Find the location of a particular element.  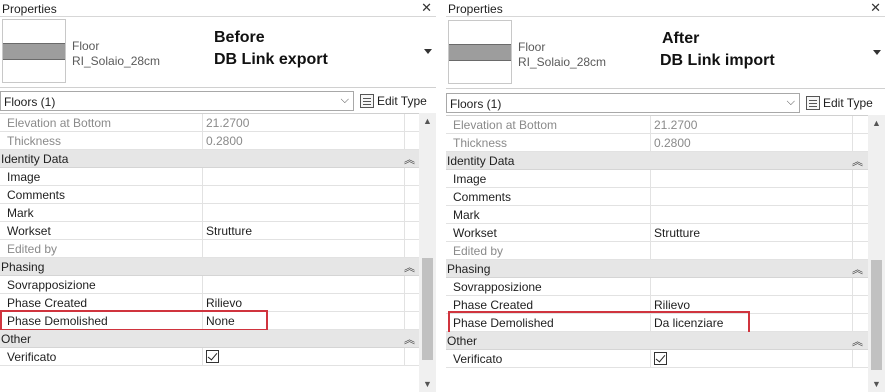

annotation-line-1: Before is located at coordinates (239, 37).